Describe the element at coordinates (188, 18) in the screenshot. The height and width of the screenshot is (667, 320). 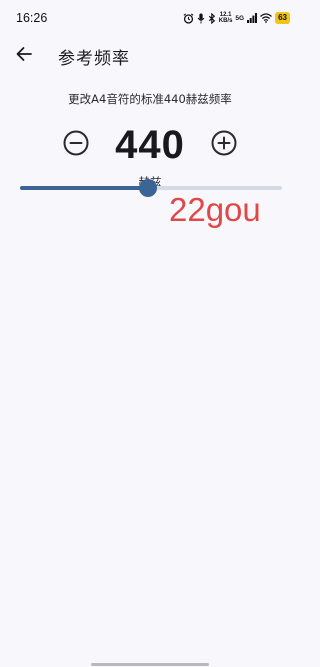
I see `alarm-icon` at that location.